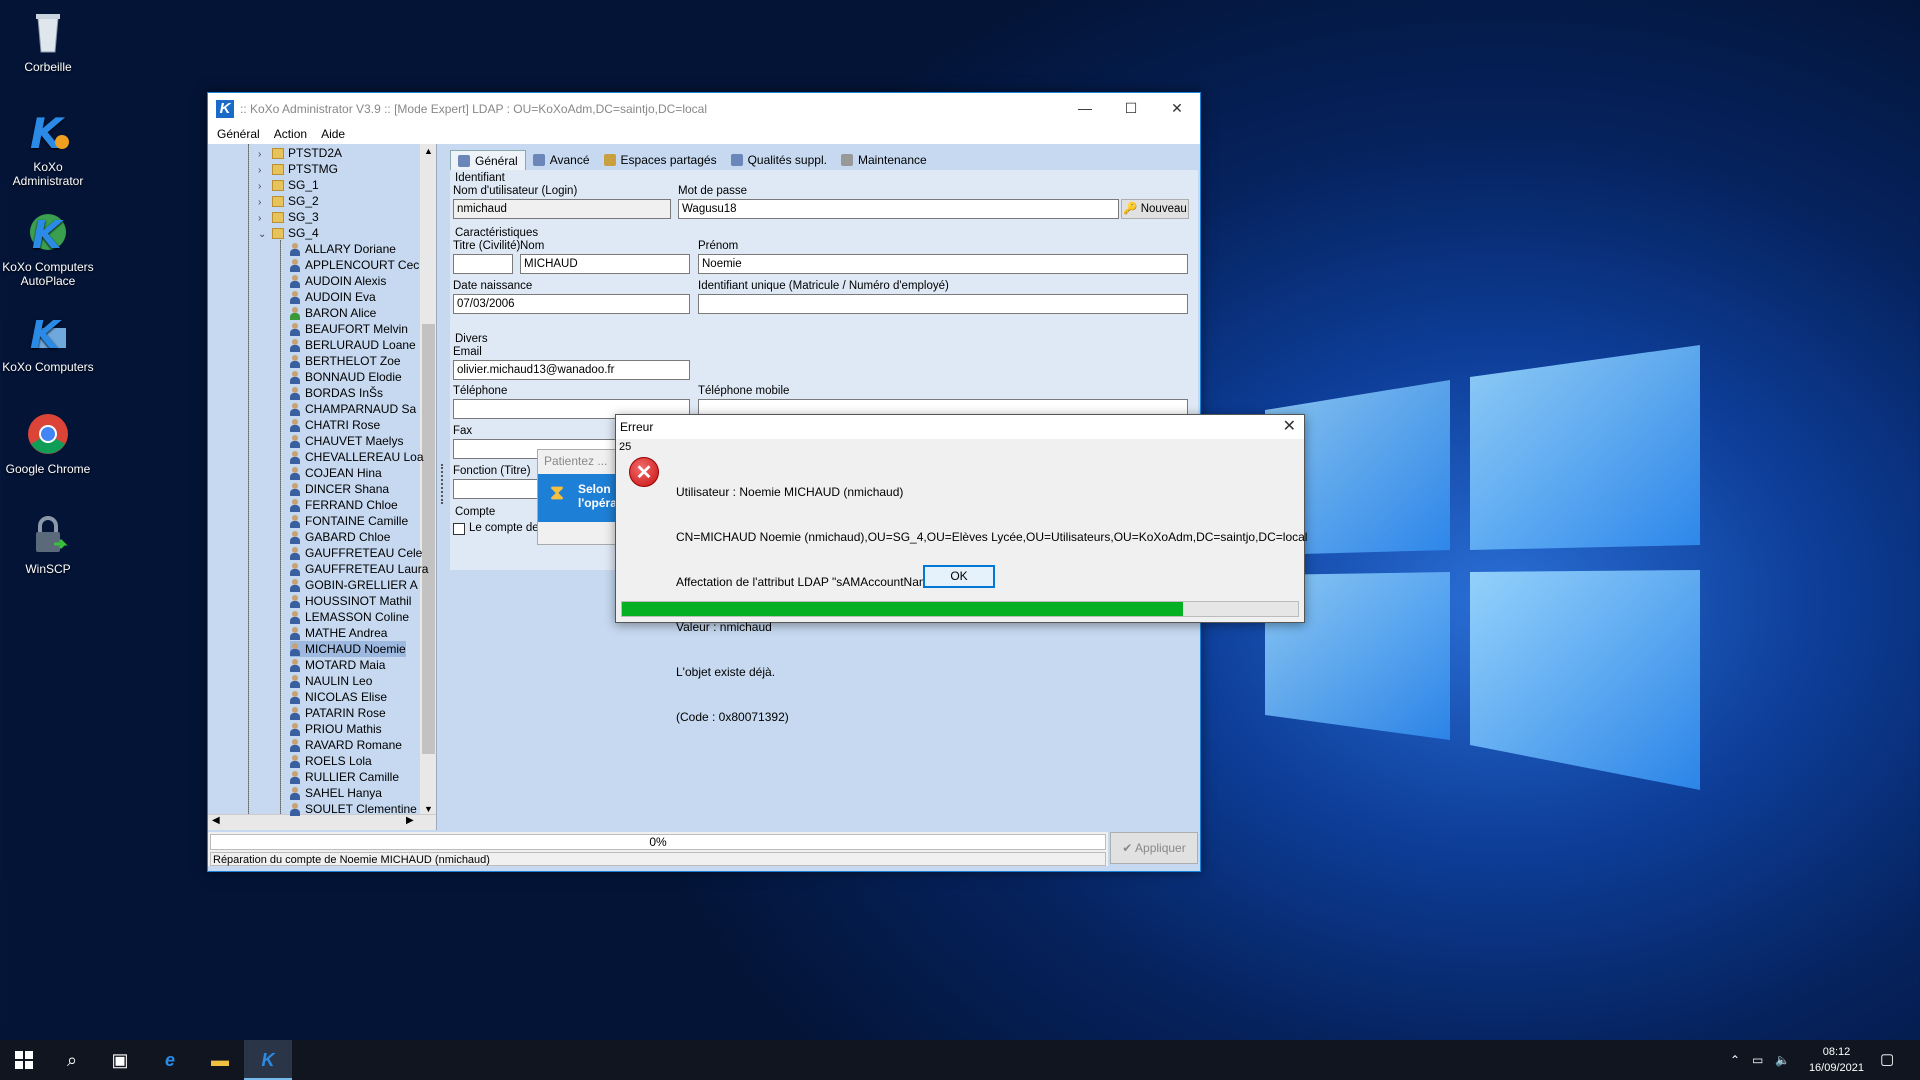 This screenshot has height=1080, width=1920. Describe the element at coordinates (344, 777) in the screenshot. I see `tree-user-item: RULLIER Camille` at that location.